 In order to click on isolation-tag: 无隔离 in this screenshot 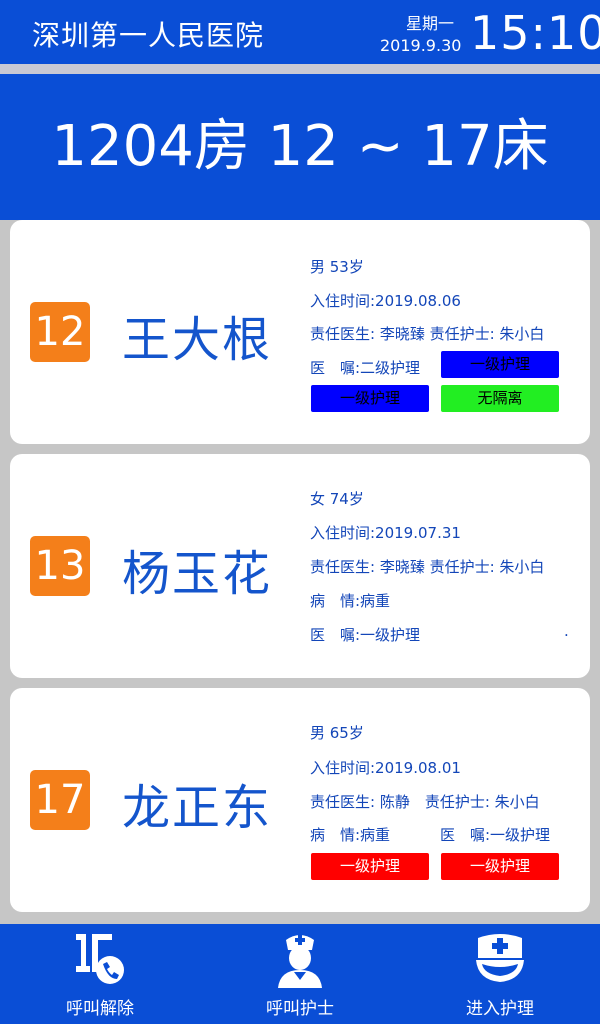, I will do `click(500, 398)`.